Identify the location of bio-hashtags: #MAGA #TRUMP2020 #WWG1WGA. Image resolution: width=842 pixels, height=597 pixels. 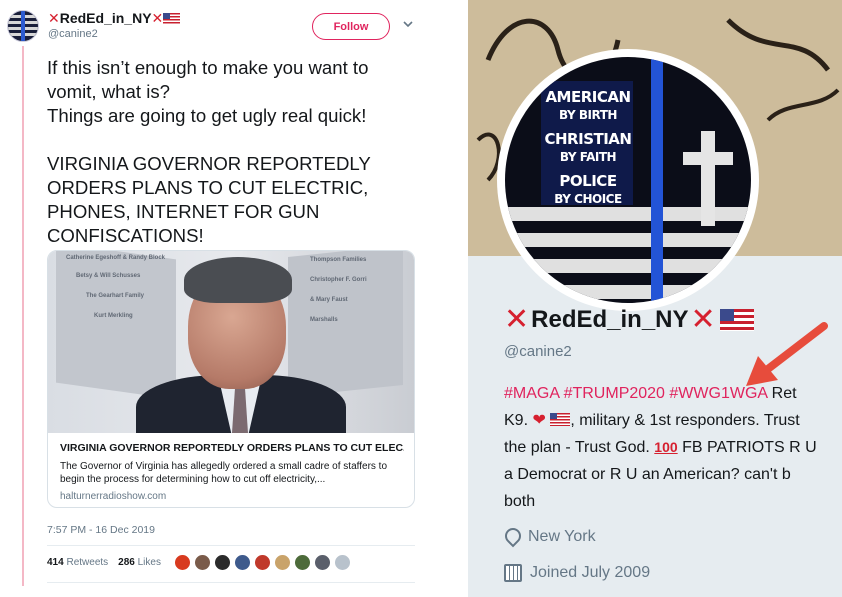
(635, 393).